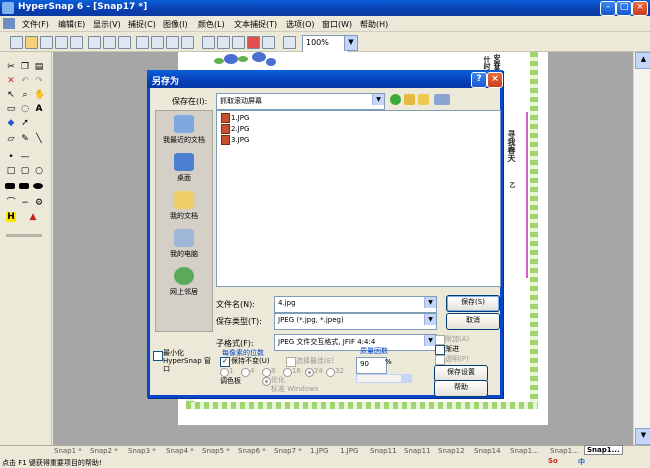 The width and height of the screenshot is (650, 468). I want to click on print-icon, so click(76, 42).